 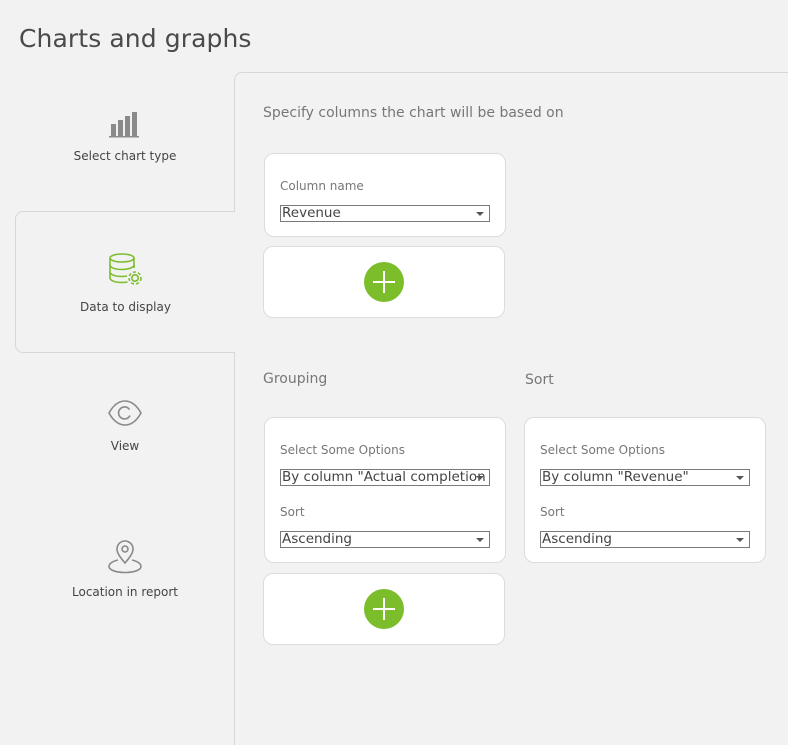 What do you see at coordinates (602, 450) in the screenshot?
I see `sort-options-label: Select Some Options` at bounding box center [602, 450].